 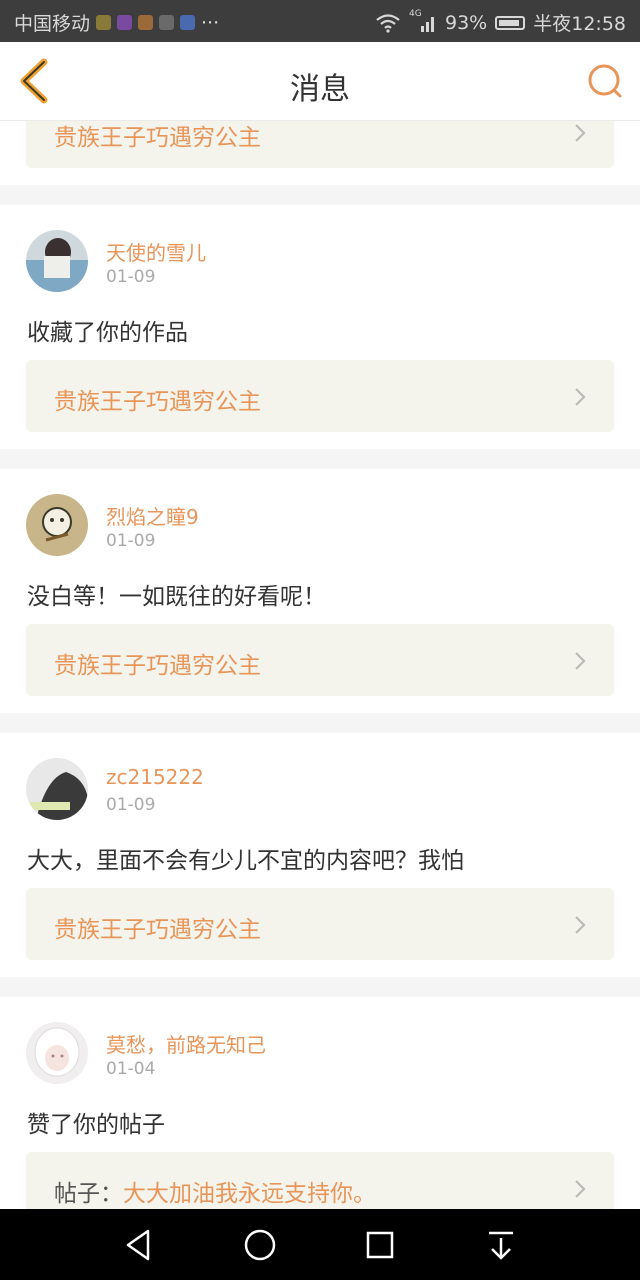 What do you see at coordinates (320, 21) in the screenshot?
I see `status-bar: 中国移动 ··· 4G 93% 半夜12:58` at bounding box center [320, 21].